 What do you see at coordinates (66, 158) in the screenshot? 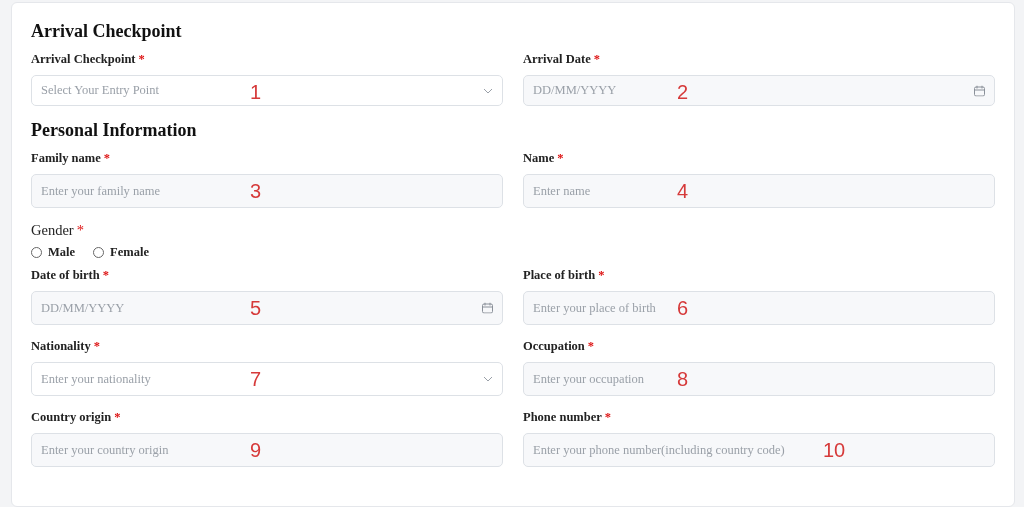
I see `field-label: Family name` at bounding box center [66, 158].